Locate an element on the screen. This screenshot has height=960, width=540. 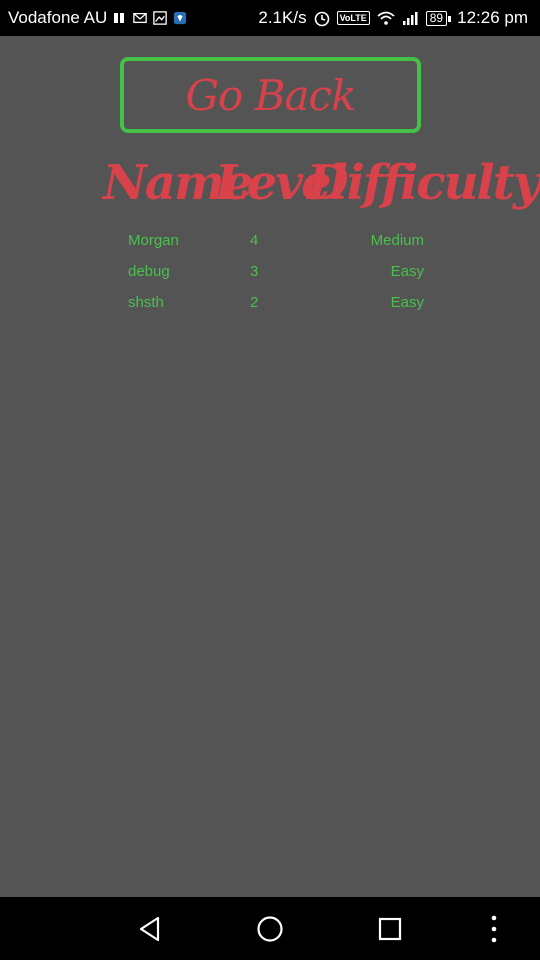
row-level: 4 is located at coordinates (254, 240).